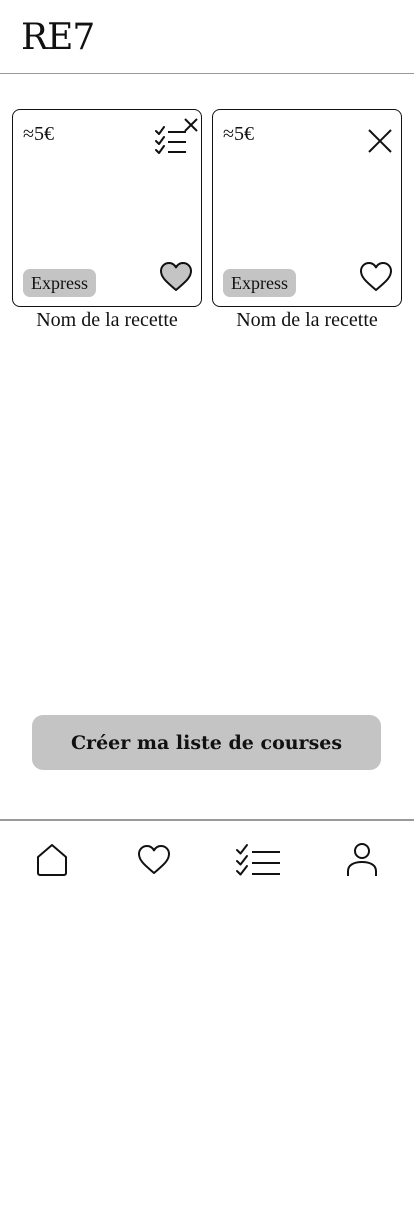 The image size is (414, 1228). I want to click on nav-profile, so click(362, 860).